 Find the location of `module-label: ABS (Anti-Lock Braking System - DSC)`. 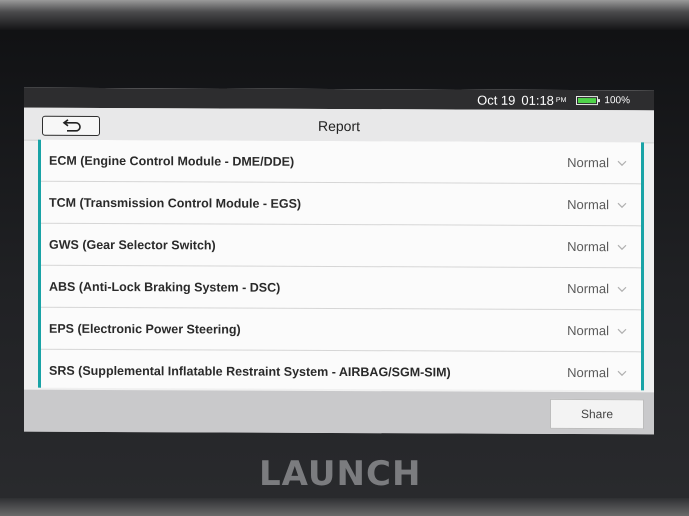

module-label: ABS (Anti-Lock Braking System - DSC) is located at coordinates (165, 287).